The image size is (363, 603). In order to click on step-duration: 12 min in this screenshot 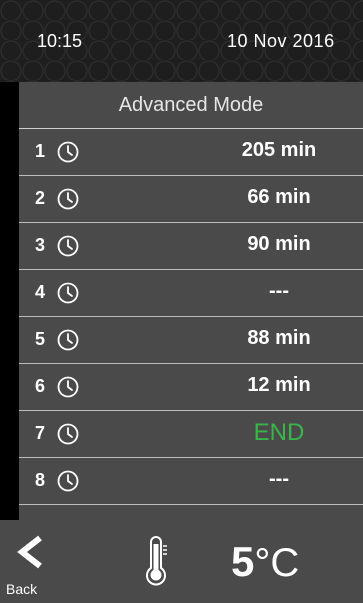, I will do `click(279, 385)`.